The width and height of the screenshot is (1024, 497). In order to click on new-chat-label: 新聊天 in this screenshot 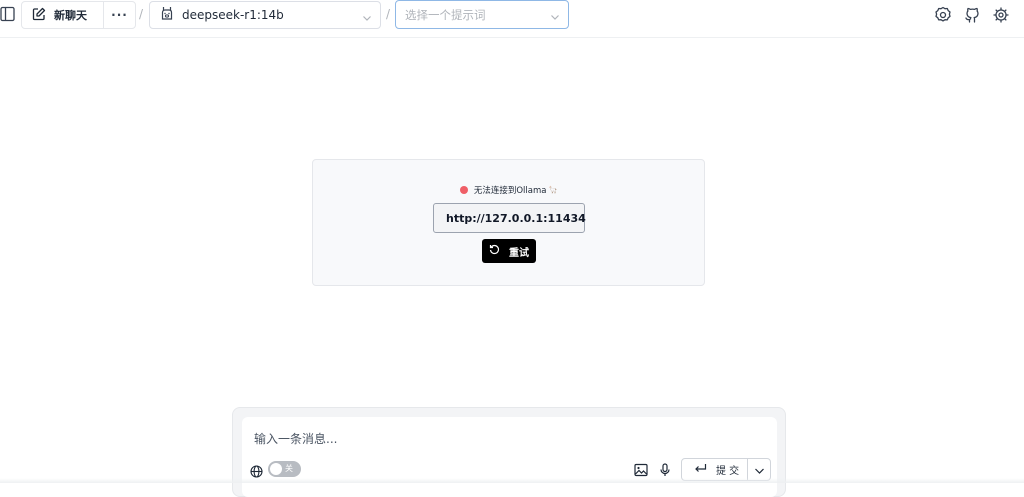, I will do `click(70, 15)`.